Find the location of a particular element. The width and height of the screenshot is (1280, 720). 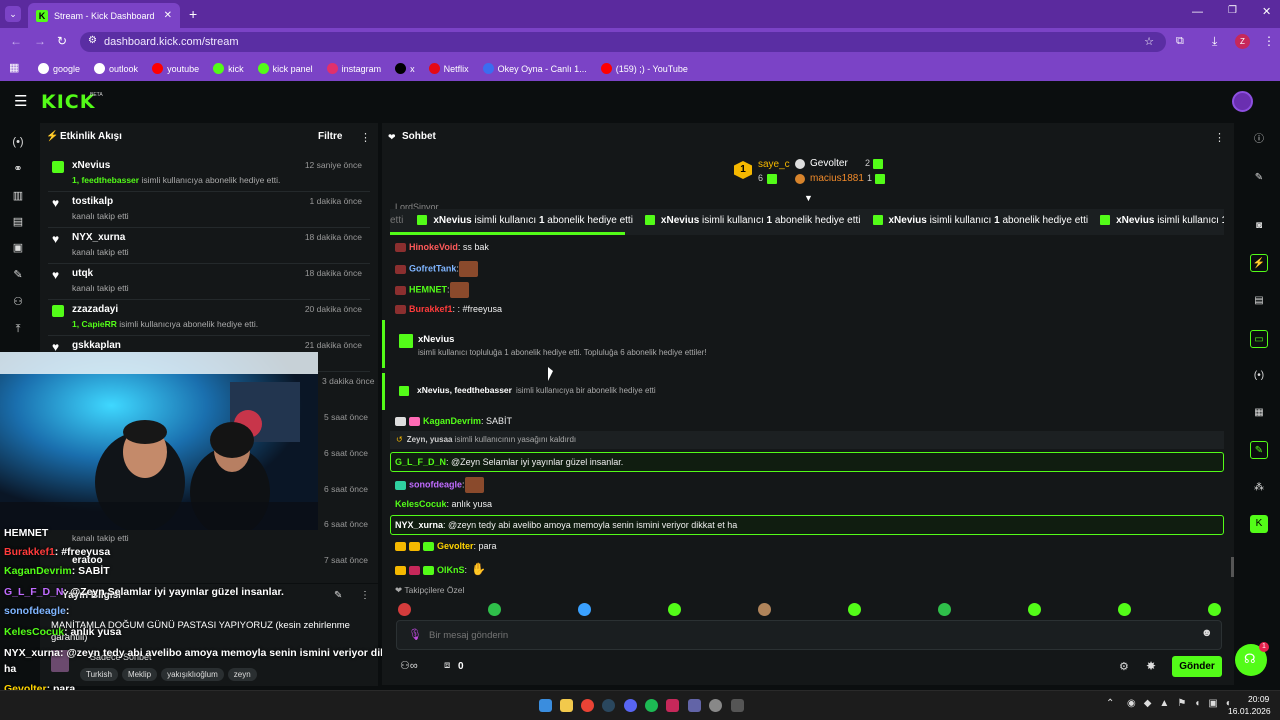

gift-event-users: xNevius, feedthebasser is located at coordinates (464, 390).